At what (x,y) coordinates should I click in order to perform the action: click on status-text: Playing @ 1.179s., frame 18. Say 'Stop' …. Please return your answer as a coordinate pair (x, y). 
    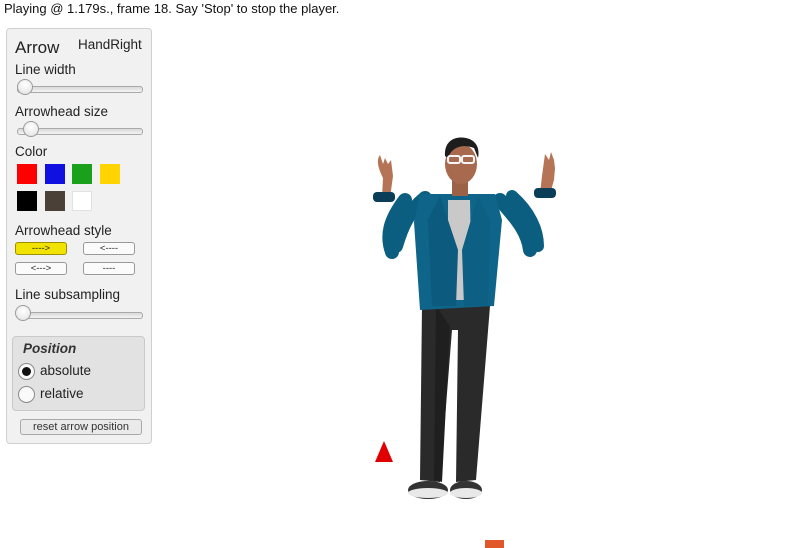
    Looking at the image, I should click on (172, 8).